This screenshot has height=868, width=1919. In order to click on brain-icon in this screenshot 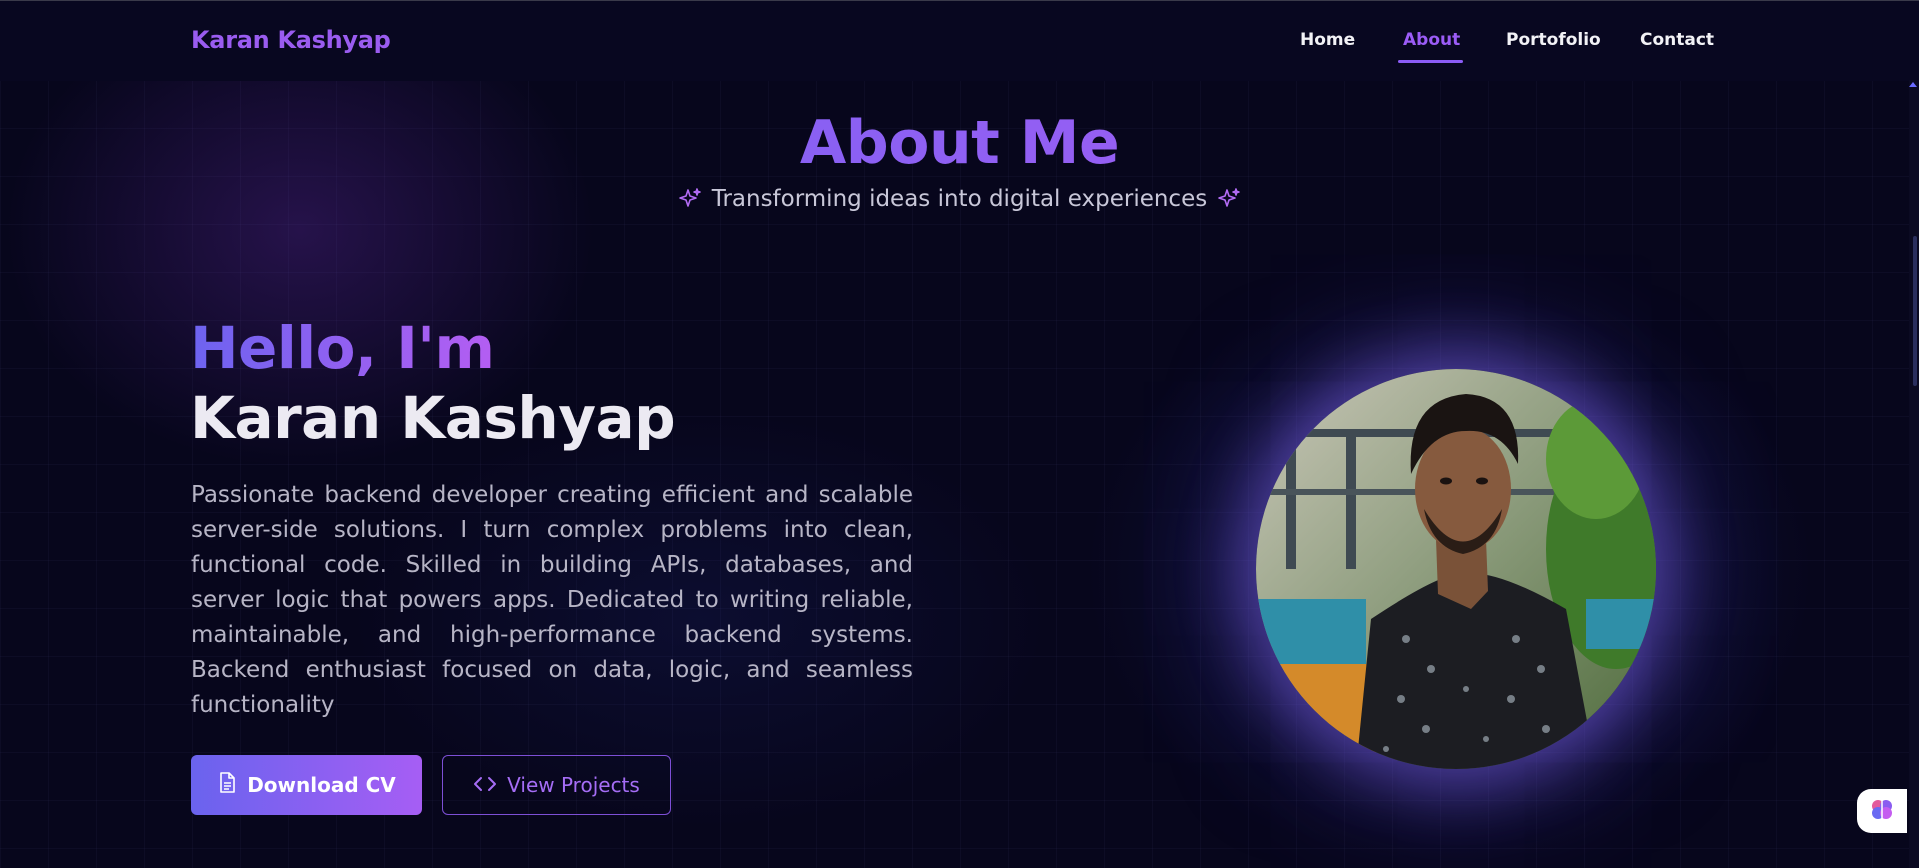, I will do `click(1882, 811)`.